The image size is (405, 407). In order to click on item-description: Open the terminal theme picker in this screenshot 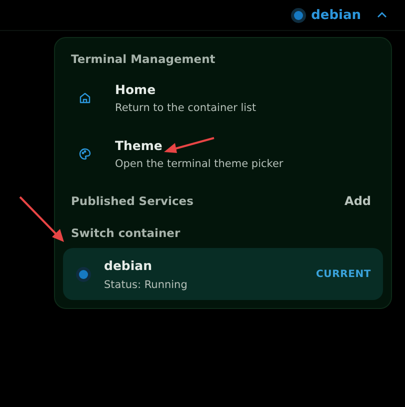, I will do `click(199, 164)`.